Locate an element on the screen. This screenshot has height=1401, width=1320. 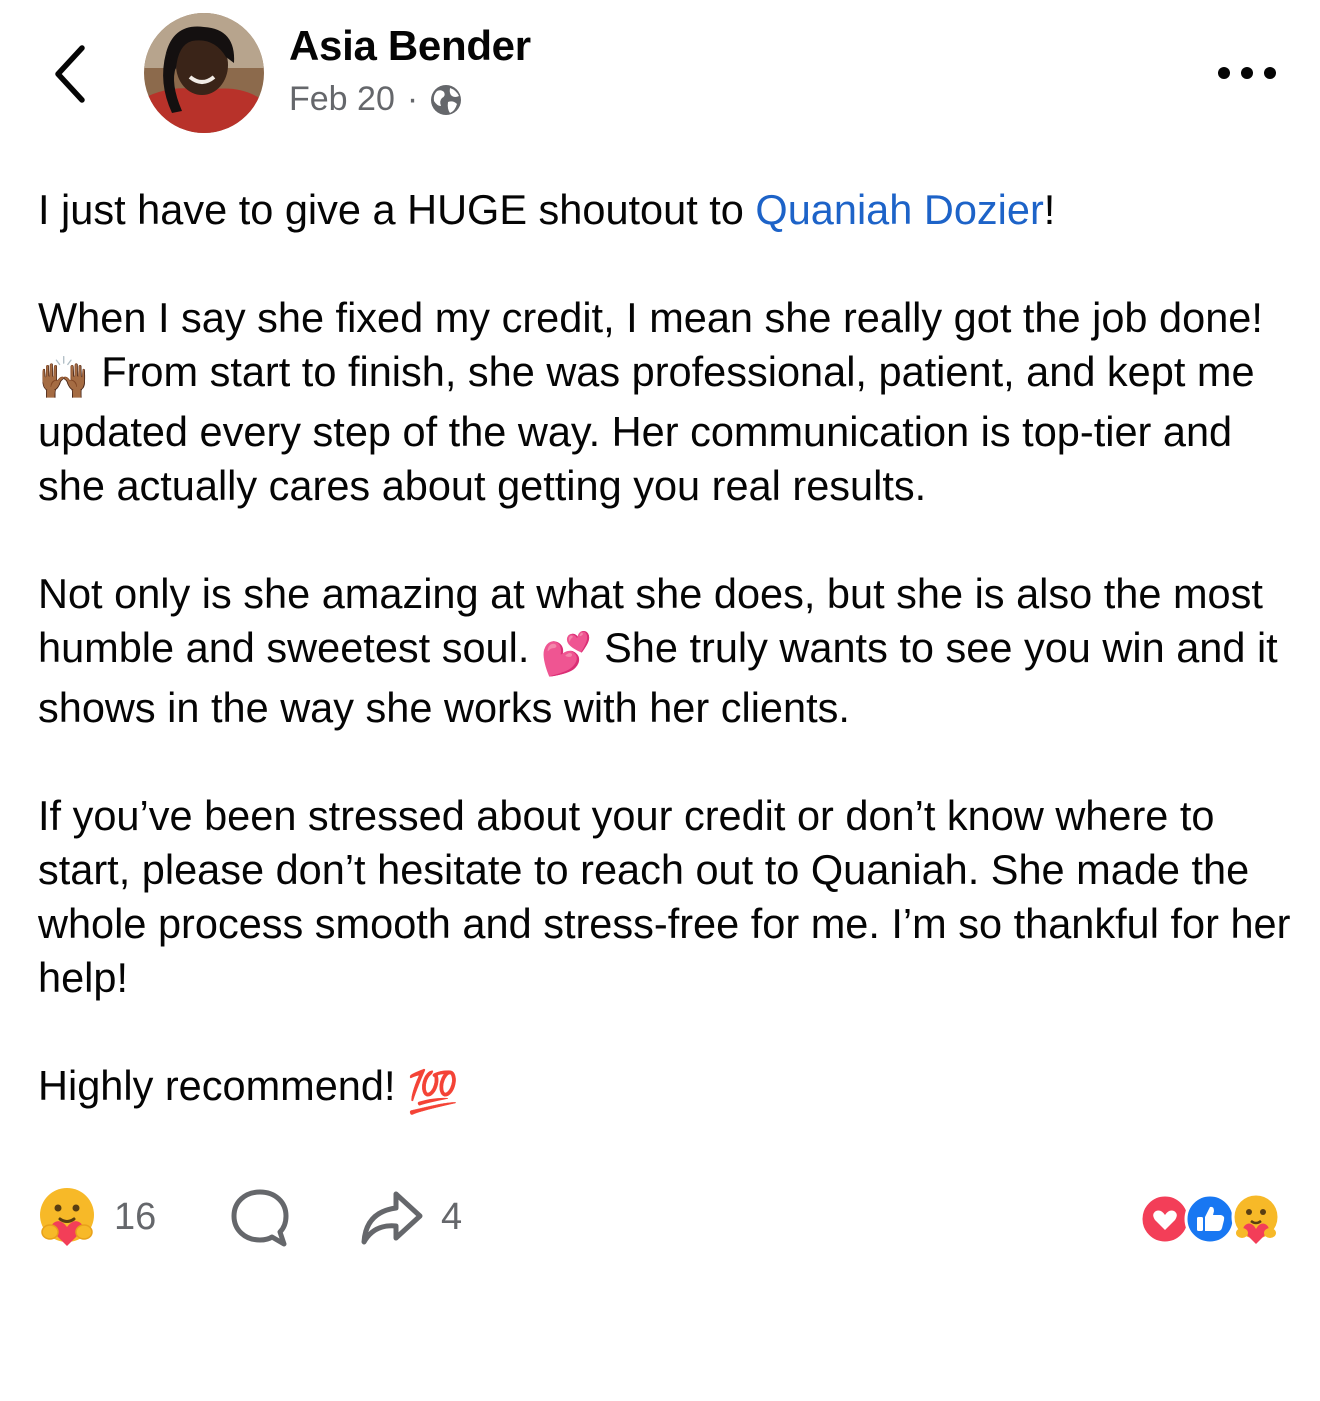
share-icon is located at coordinates (392, 1218).